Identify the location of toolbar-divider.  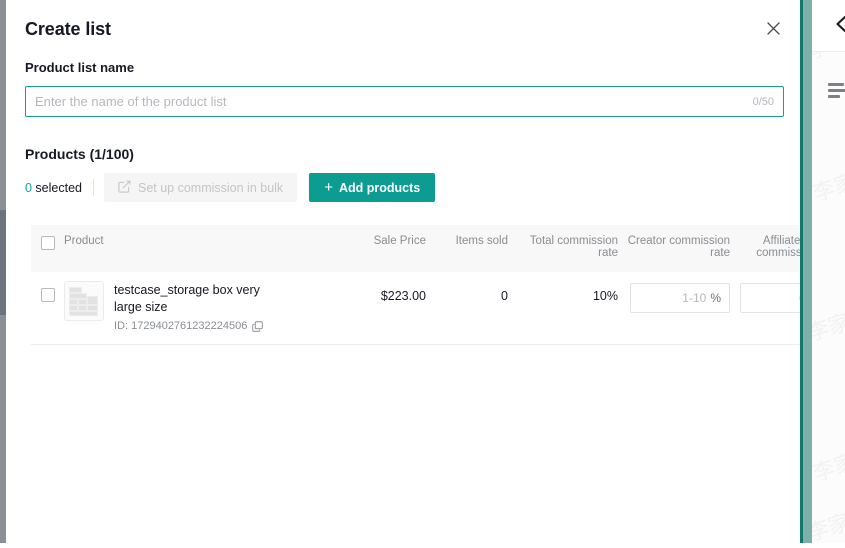
(93, 187).